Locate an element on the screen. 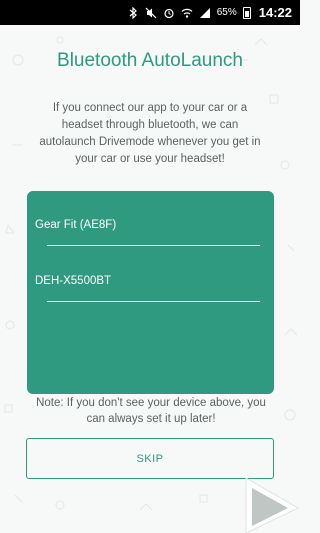 The image size is (320, 533). status-bar: 65% 14:22 is located at coordinates (150, 12).